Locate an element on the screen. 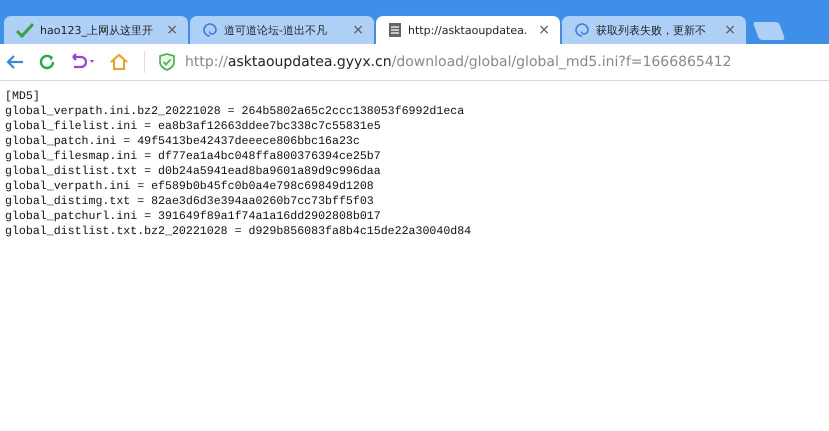 The height and width of the screenshot is (431, 829). text-line: global_distlist.txt = d0b24a5941ead8ba9601a89d9c996daa is located at coordinates (193, 171).